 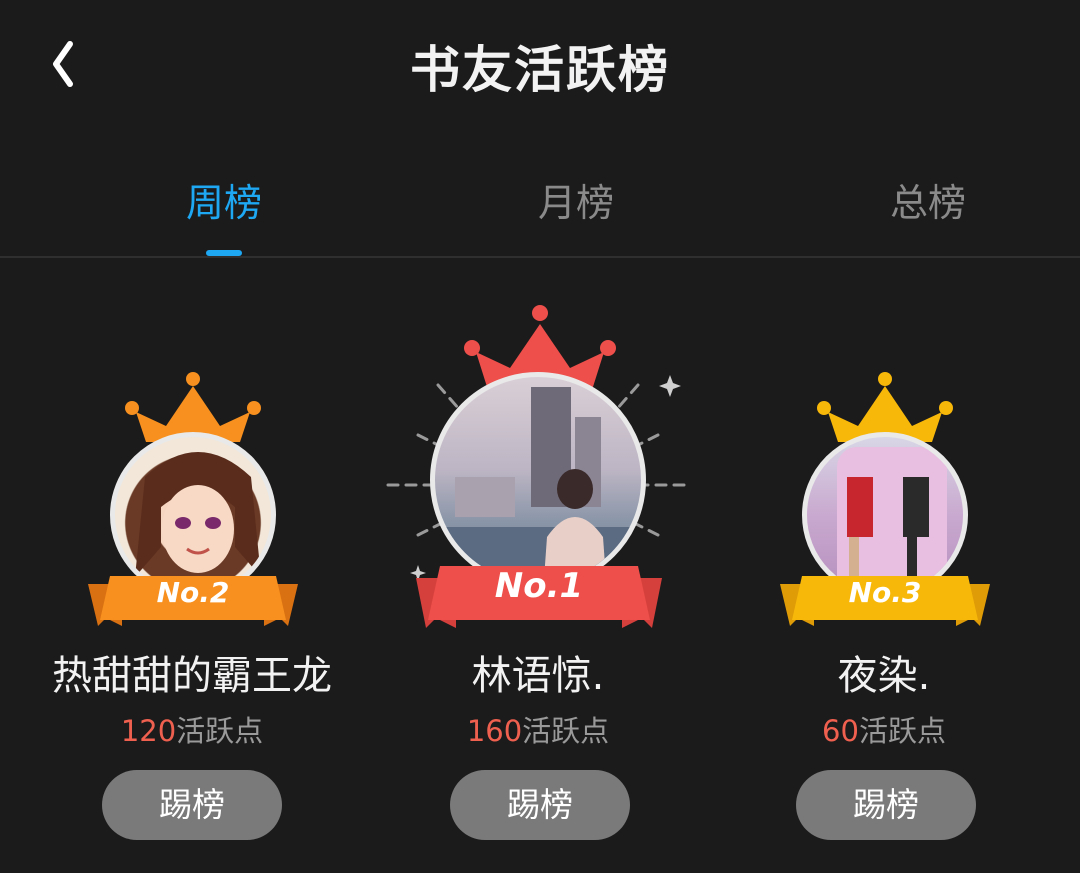 What do you see at coordinates (539, 586) in the screenshot?
I see `rank-label: No.1` at bounding box center [539, 586].